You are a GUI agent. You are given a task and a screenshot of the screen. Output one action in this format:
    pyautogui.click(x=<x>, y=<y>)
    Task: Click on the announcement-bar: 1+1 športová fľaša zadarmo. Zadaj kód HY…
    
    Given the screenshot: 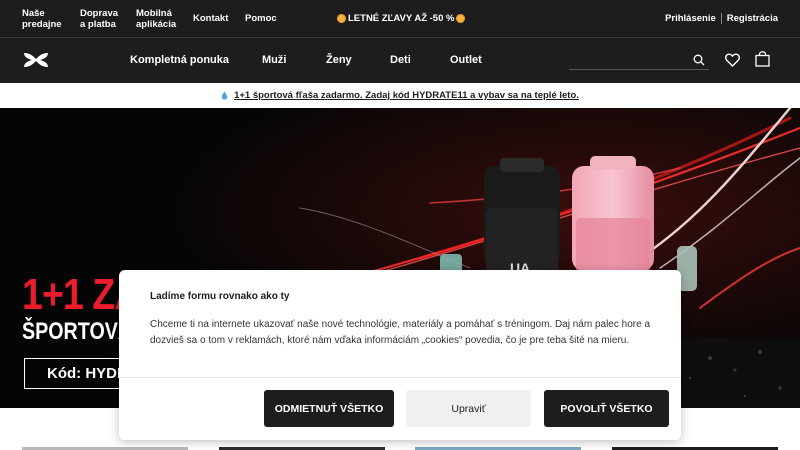 What is the action you would take?
    pyautogui.click(x=400, y=95)
    